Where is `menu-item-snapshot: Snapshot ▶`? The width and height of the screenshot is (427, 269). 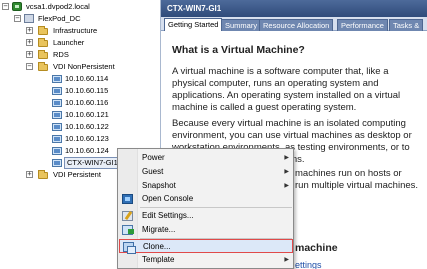
menu-item-snapshot: Snapshot ▶ is located at coordinates (206, 186).